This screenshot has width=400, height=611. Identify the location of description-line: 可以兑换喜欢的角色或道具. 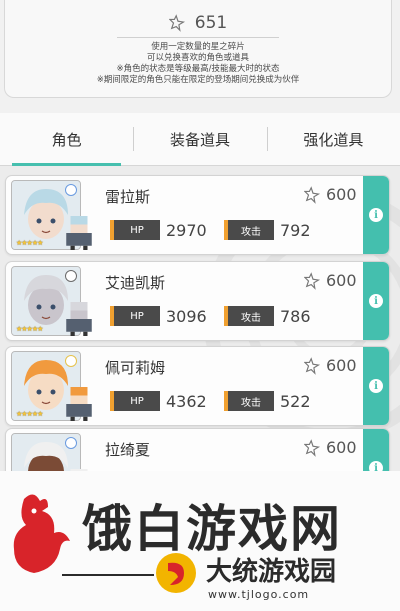
(197, 58).